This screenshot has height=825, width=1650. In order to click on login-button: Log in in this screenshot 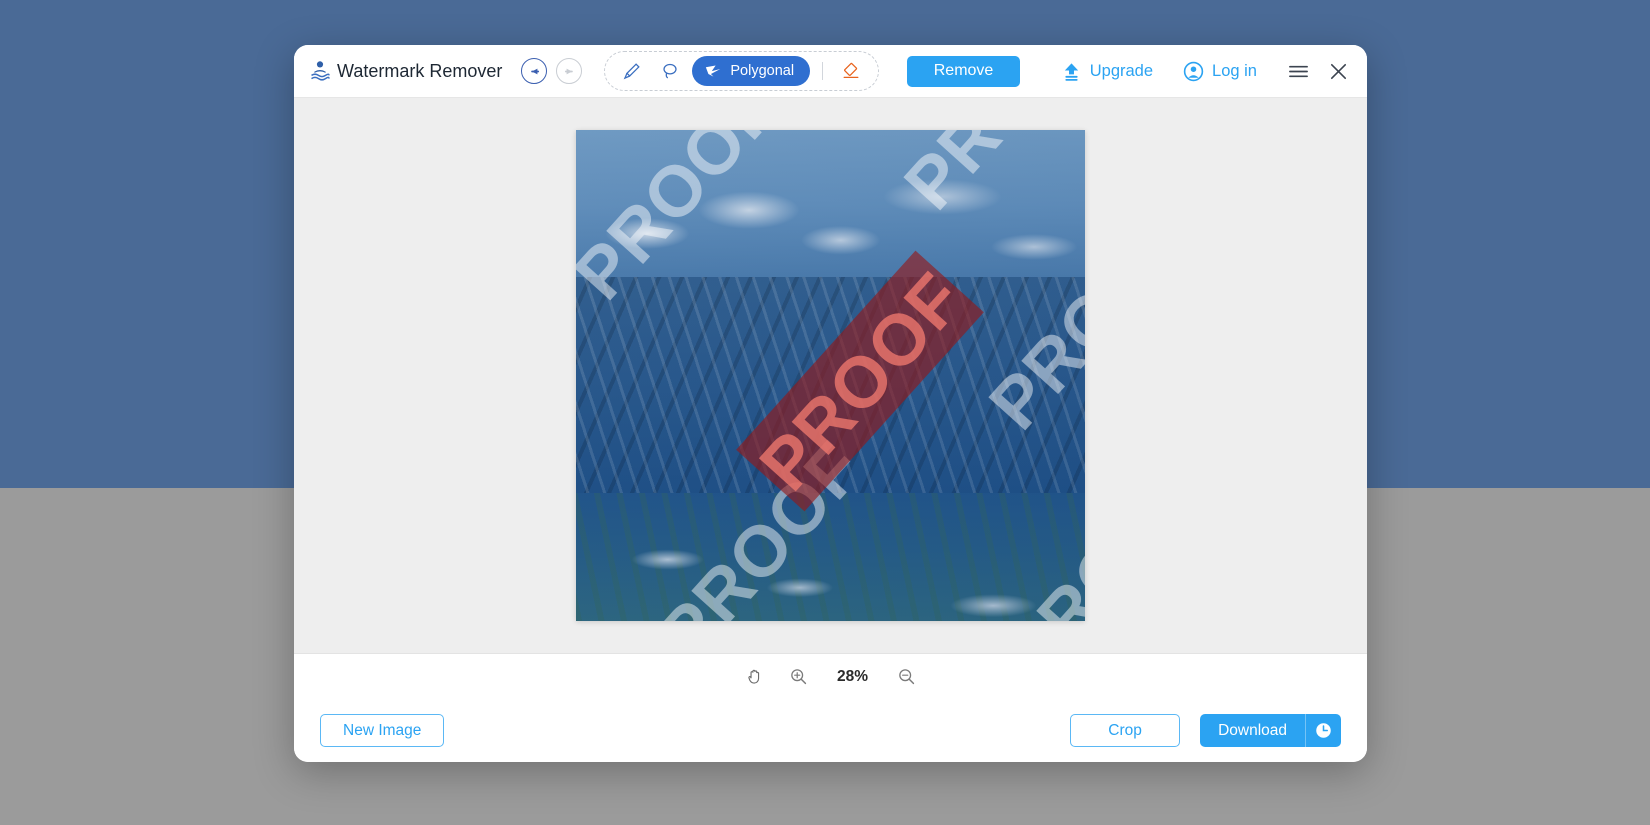, I will do `click(1220, 71)`.